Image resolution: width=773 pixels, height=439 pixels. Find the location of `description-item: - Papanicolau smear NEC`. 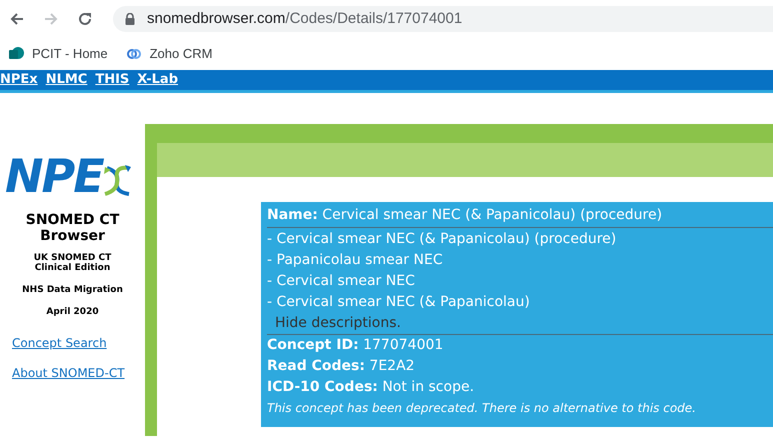

description-item: - Papanicolau smear NEC is located at coordinates (355, 260).